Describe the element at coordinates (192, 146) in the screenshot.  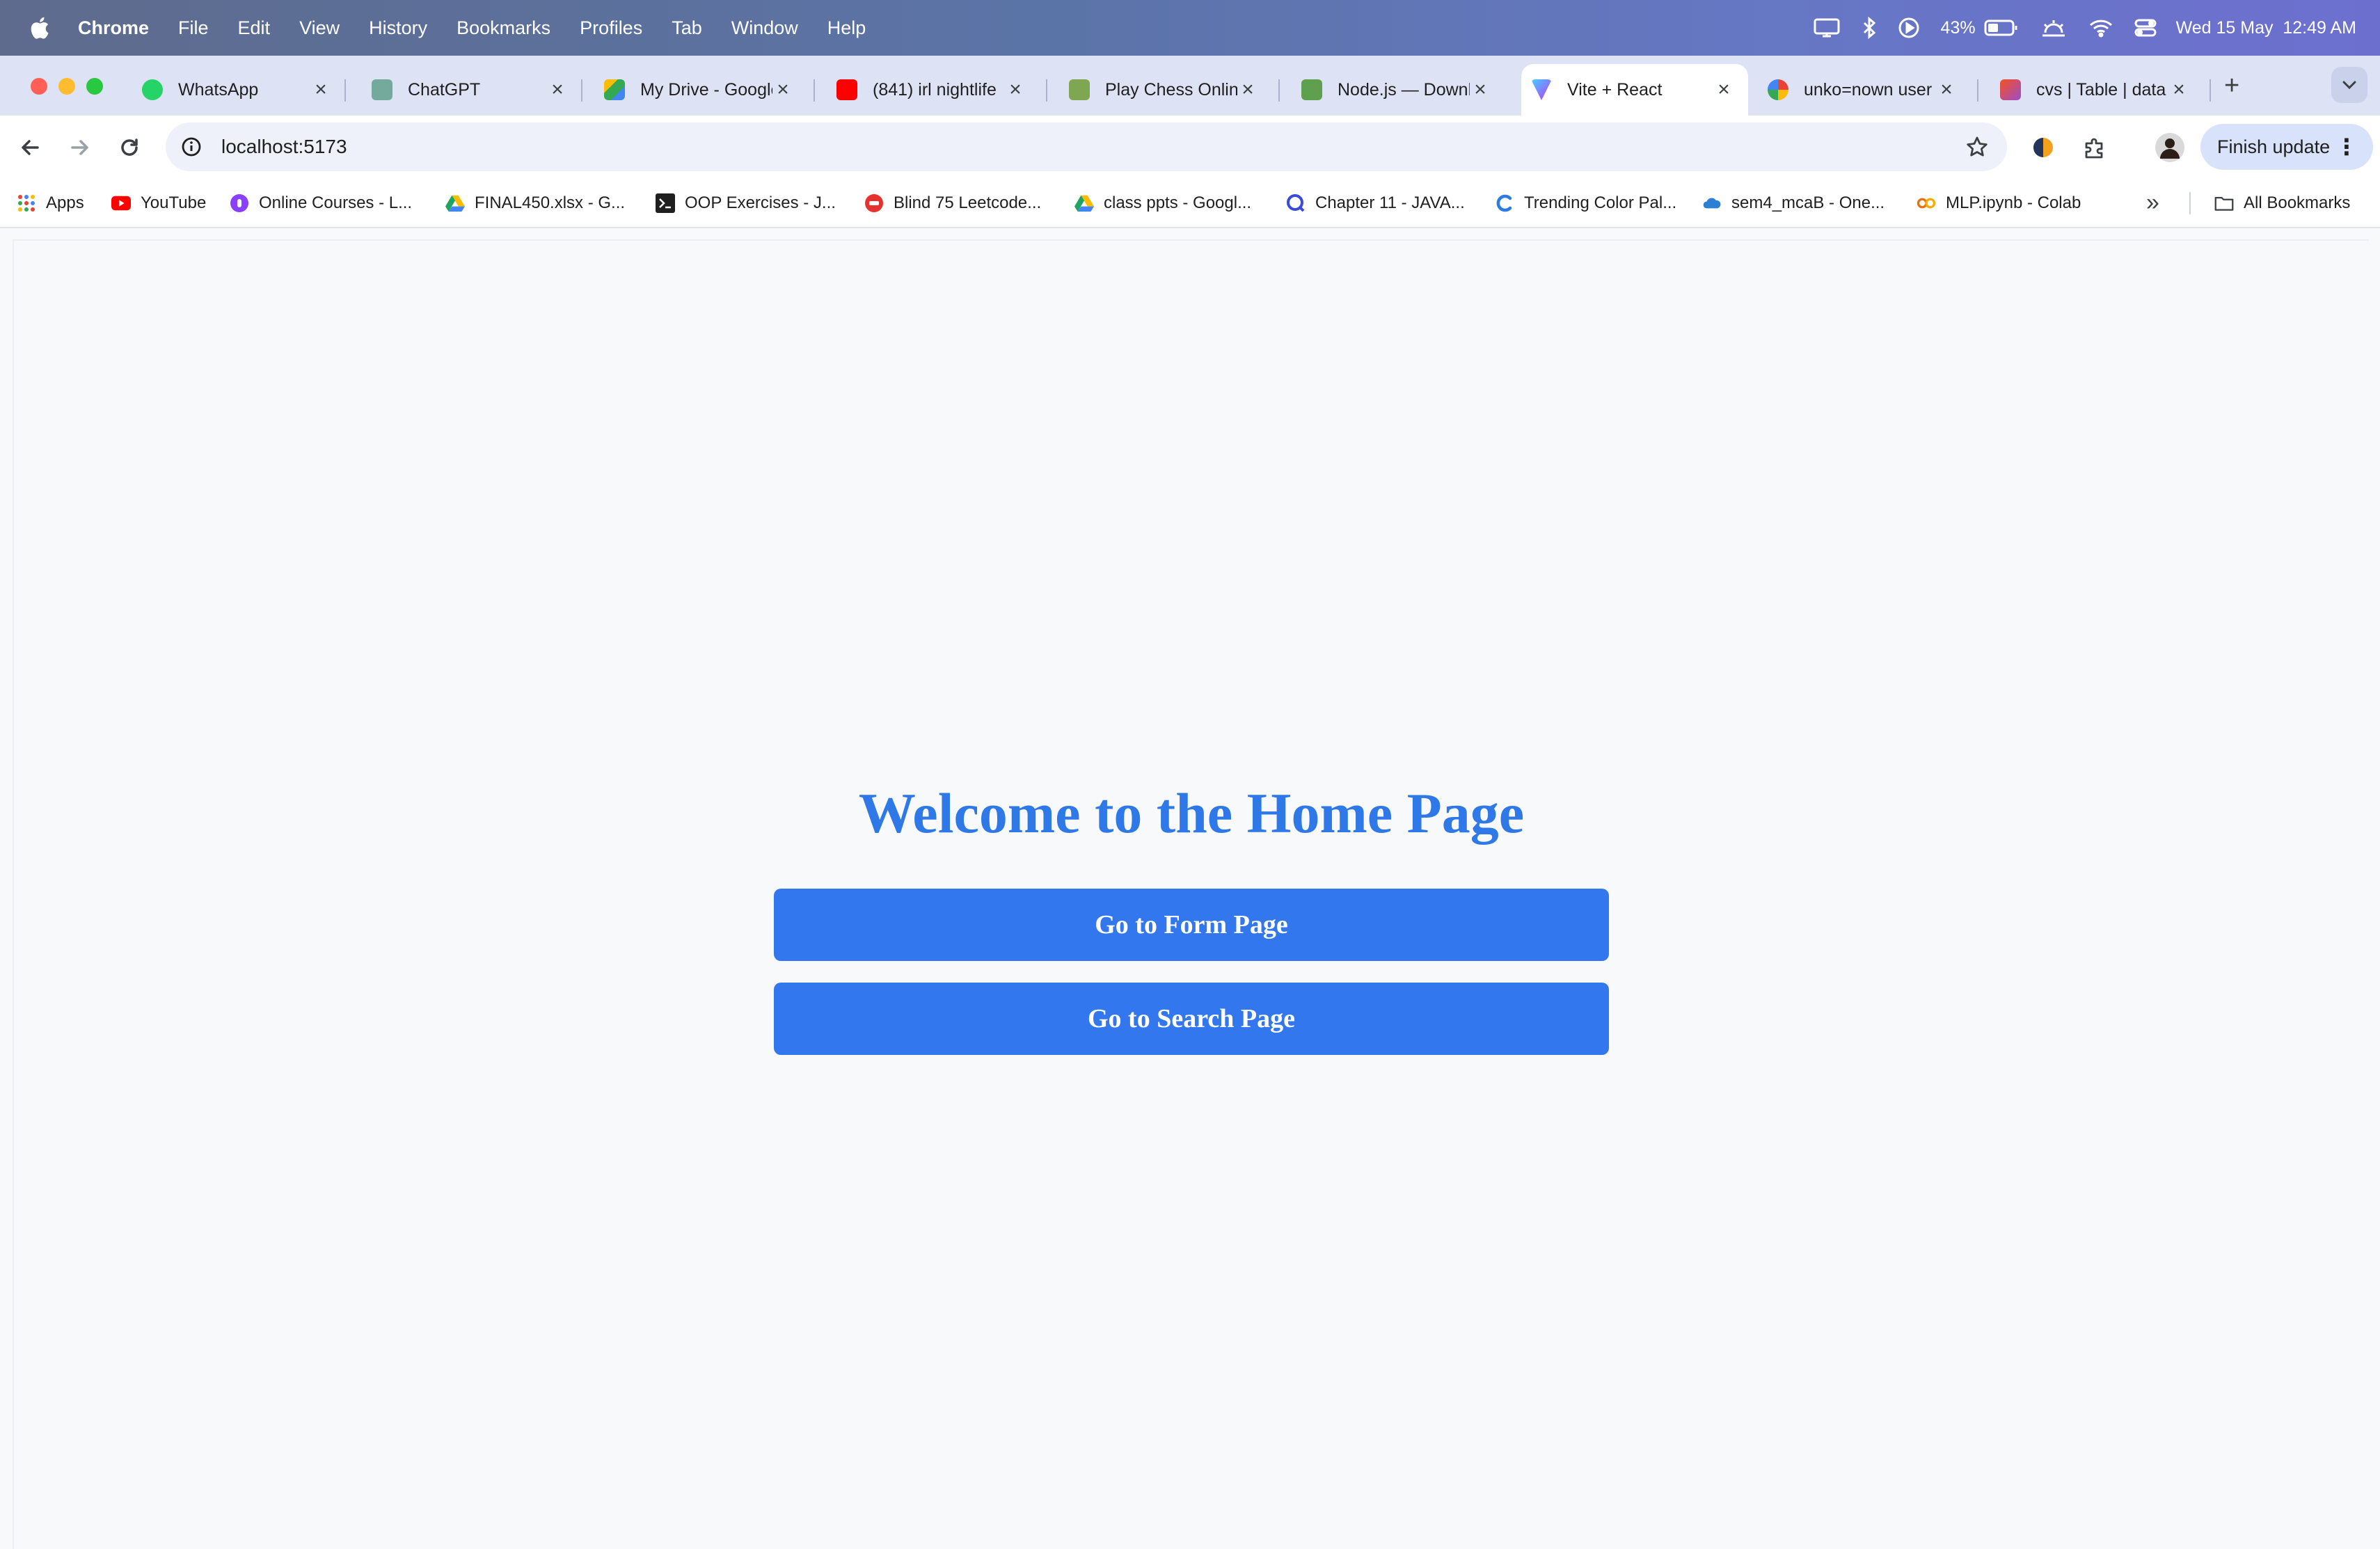
I see `site-info-icon` at that location.